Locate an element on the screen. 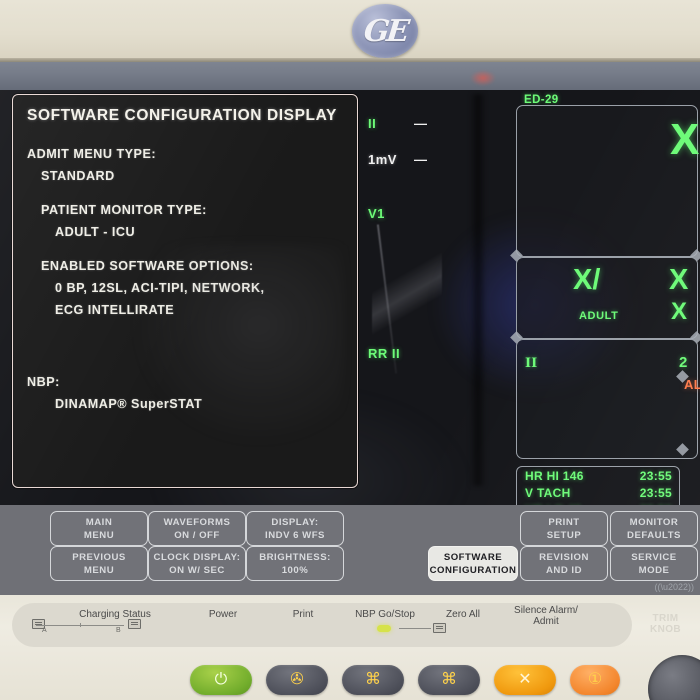 The width and height of the screenshot is (700, 700). softkey-line2: AND ID is located at coordinates (564, 570).